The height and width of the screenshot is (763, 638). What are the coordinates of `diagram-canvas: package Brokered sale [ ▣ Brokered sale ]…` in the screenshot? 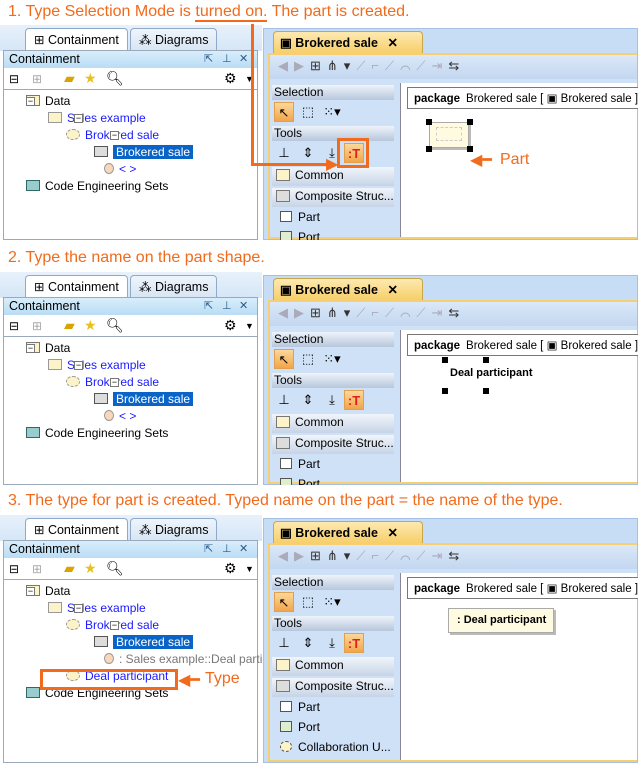 It's located at (519, 666).